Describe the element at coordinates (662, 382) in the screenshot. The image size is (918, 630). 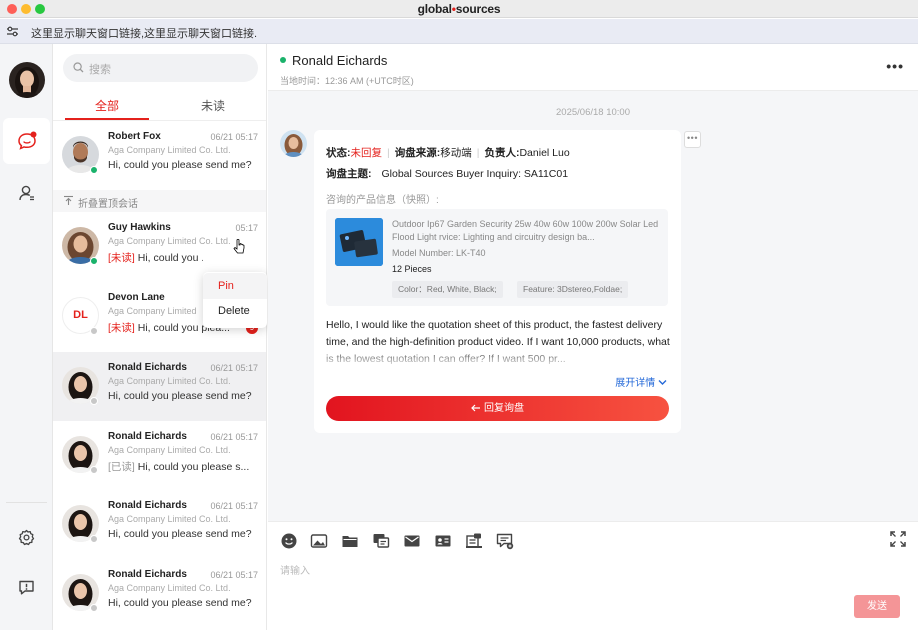
I see `chevron-down-icon` at that location.